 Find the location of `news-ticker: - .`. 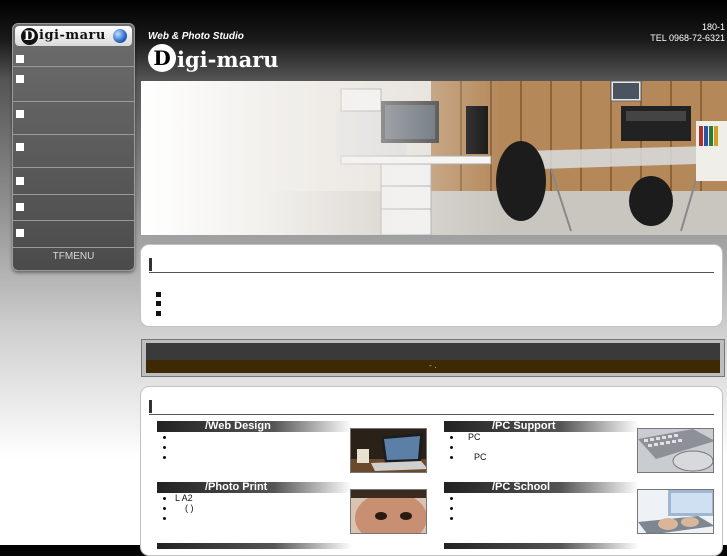

news-ticker: - . is located at coordinates (433, 358).